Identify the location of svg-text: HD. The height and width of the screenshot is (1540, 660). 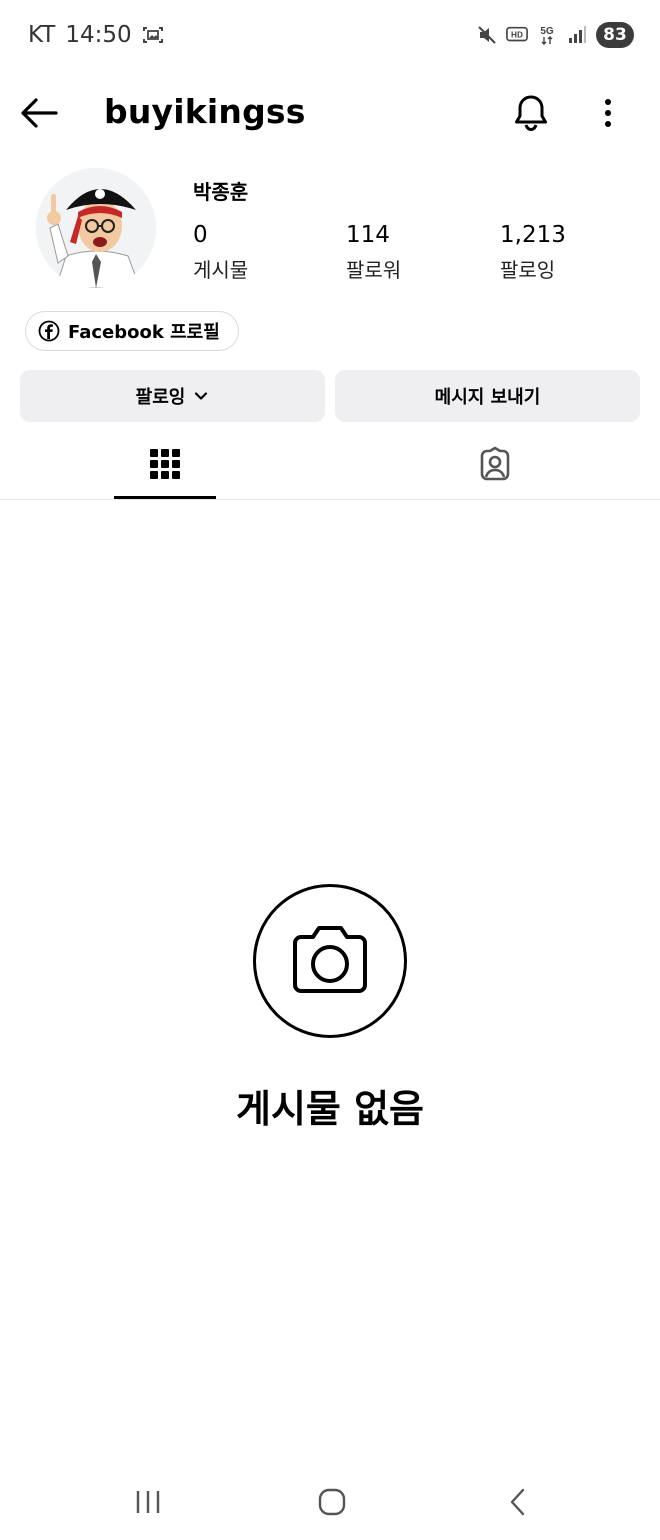
(517, 35).